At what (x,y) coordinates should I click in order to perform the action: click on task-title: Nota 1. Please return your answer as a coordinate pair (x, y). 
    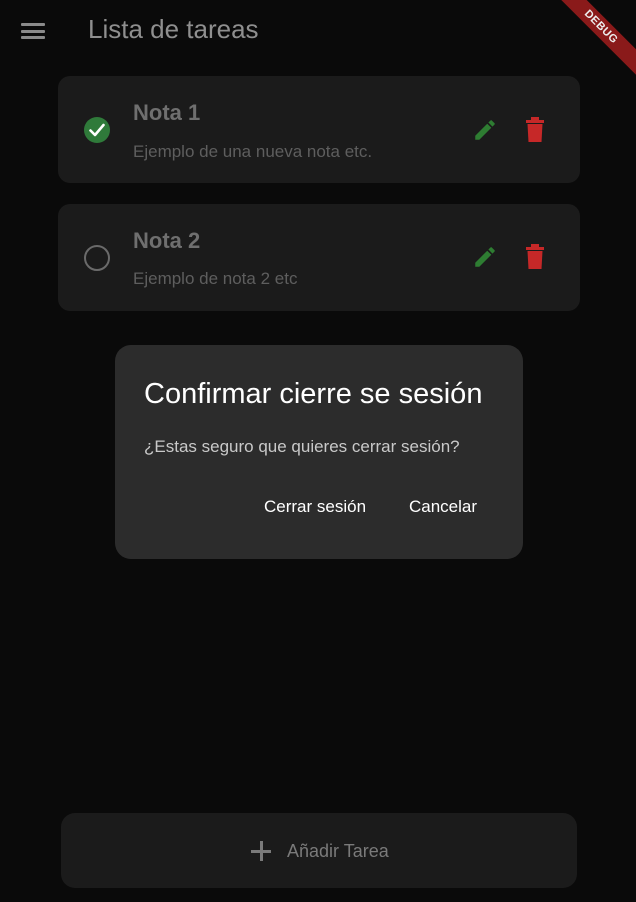
    Looking at the image, I should click on (167, 112).